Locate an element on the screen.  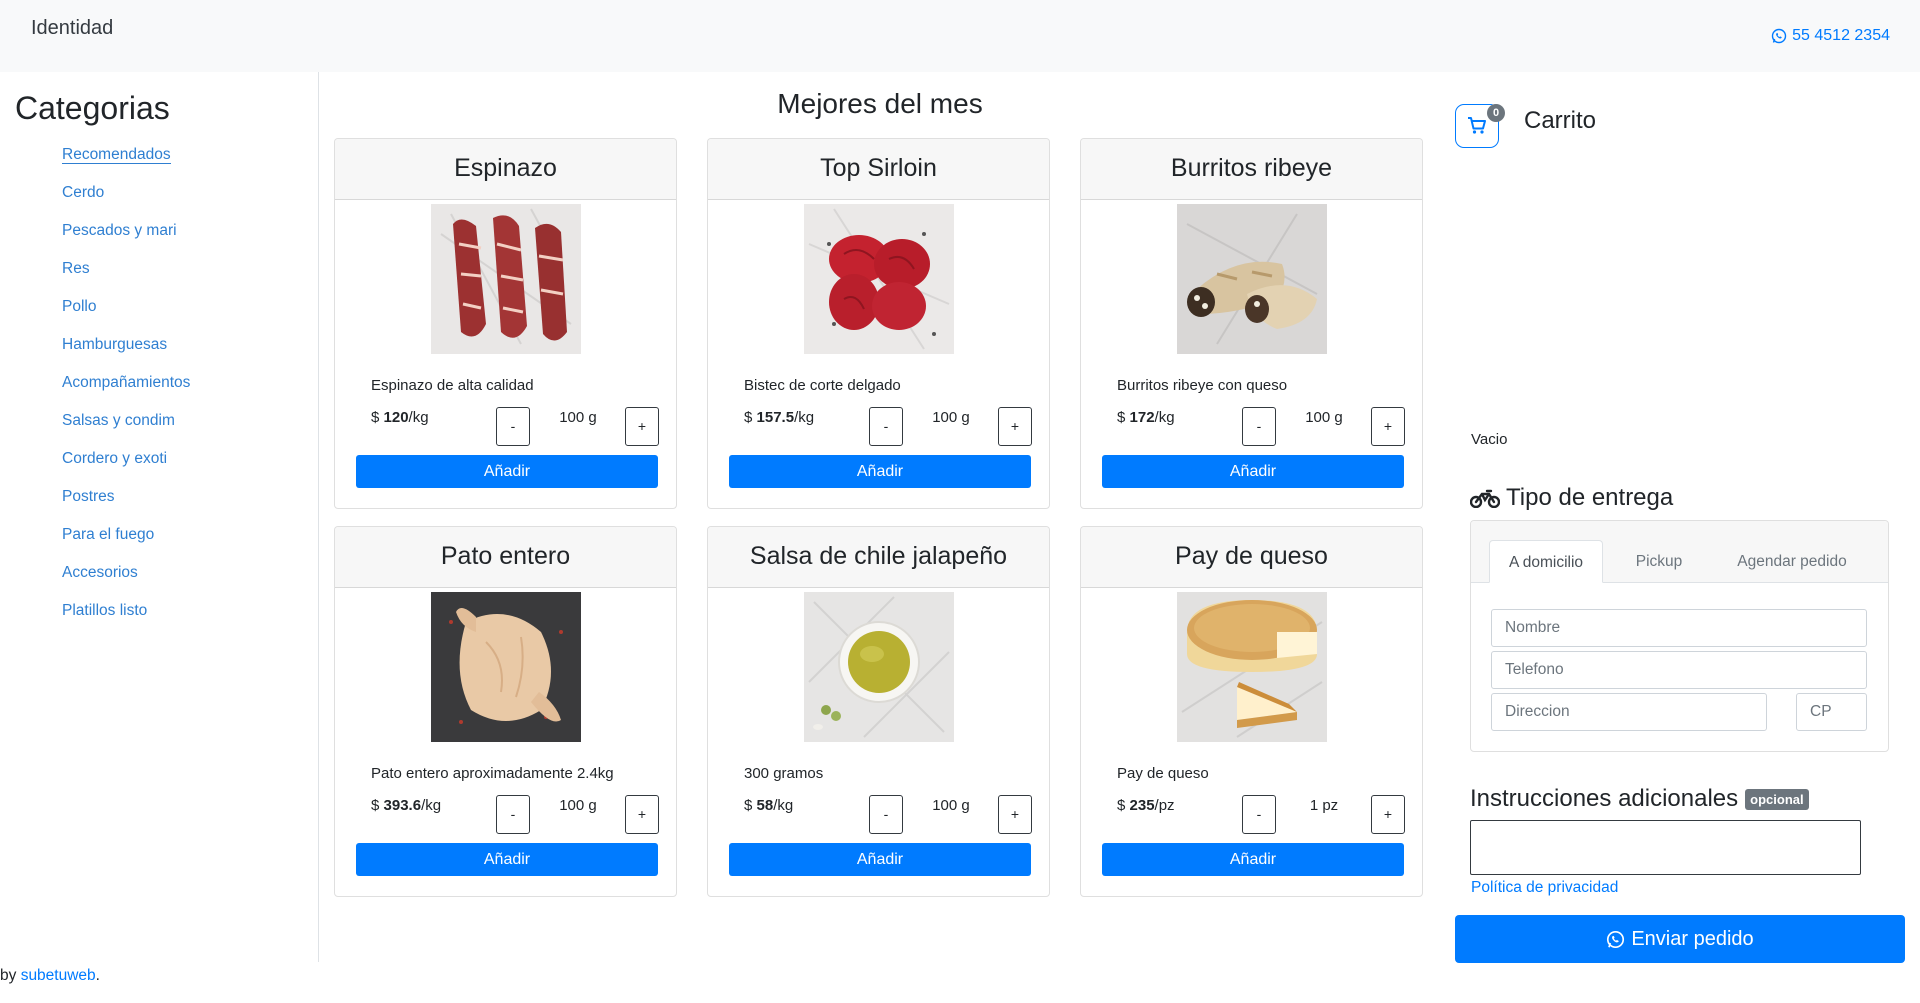
sidebar-item-acompanamientos: Acompañamientos is located at coordinates (126, 391).